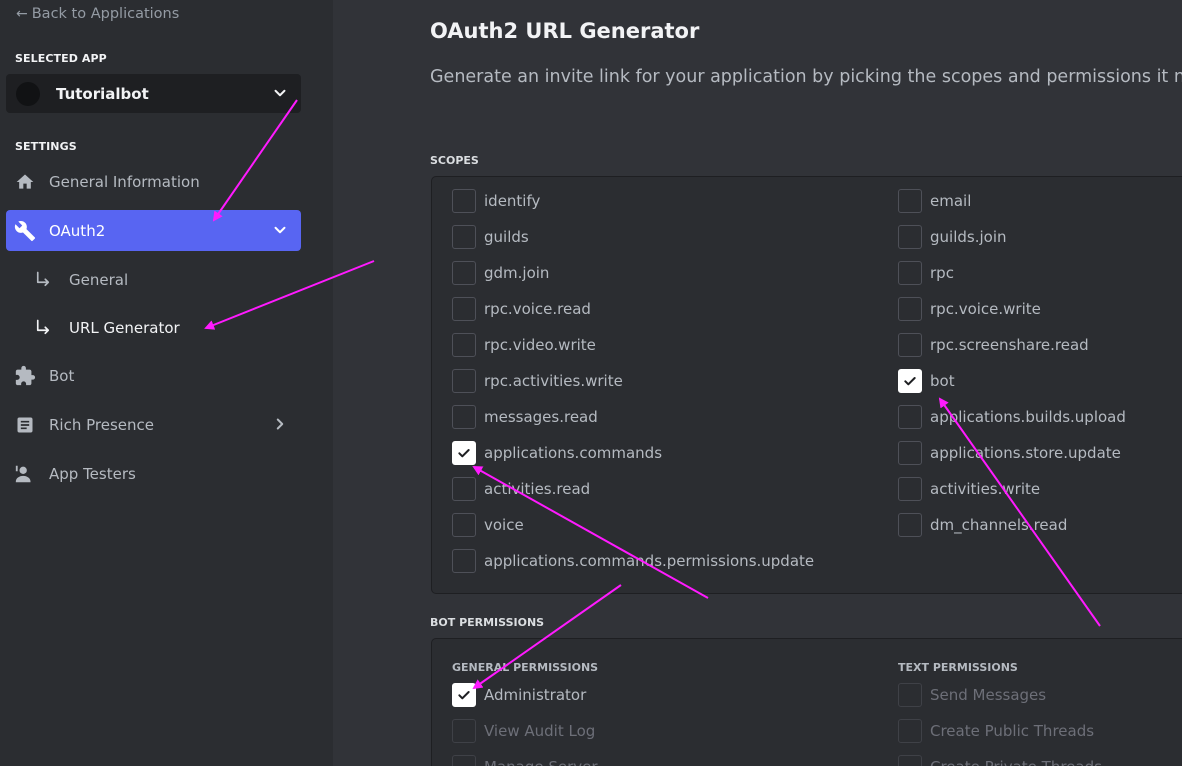 The height and width of the screenshot is (766, 1182). I want to click on chevron-down-icon, so click(280, 230).